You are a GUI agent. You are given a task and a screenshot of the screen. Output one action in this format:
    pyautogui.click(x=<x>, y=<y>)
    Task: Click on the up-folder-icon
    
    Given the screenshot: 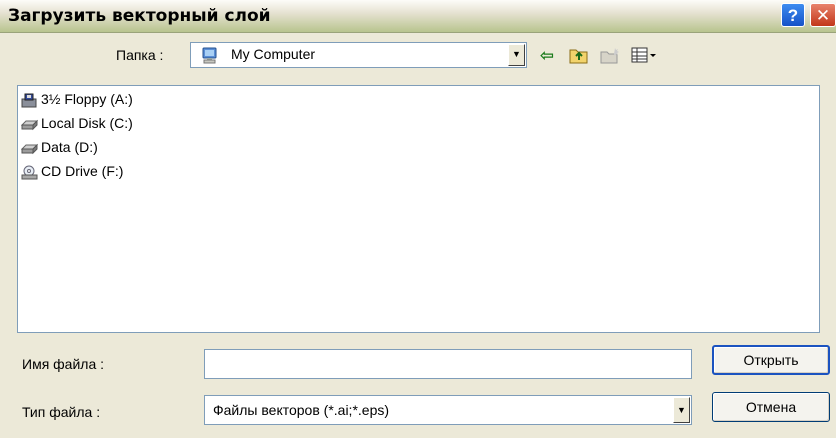 What is the action you would take?
    pyautogui.click(x=578, y=56)
    